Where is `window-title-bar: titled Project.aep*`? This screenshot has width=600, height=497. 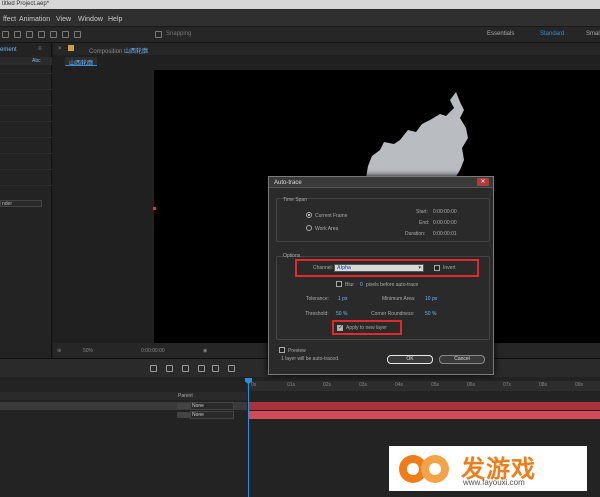 window-title-bar: titled Project.aep* is located at coordinates (300, 4).